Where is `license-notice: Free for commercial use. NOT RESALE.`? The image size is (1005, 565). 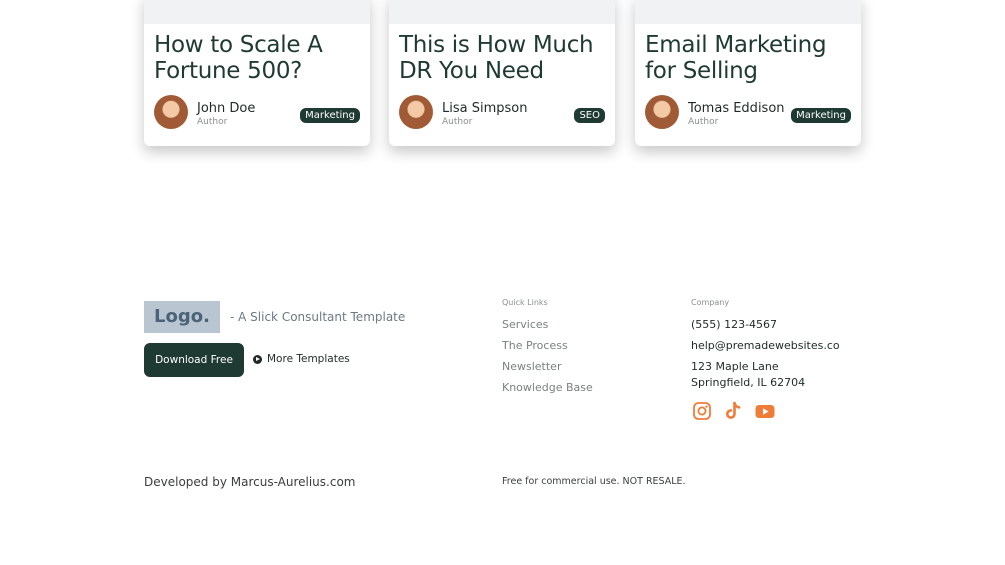 license-notice: Free for commercial use. NOT RESALE. is located at coordinates (594, 481).